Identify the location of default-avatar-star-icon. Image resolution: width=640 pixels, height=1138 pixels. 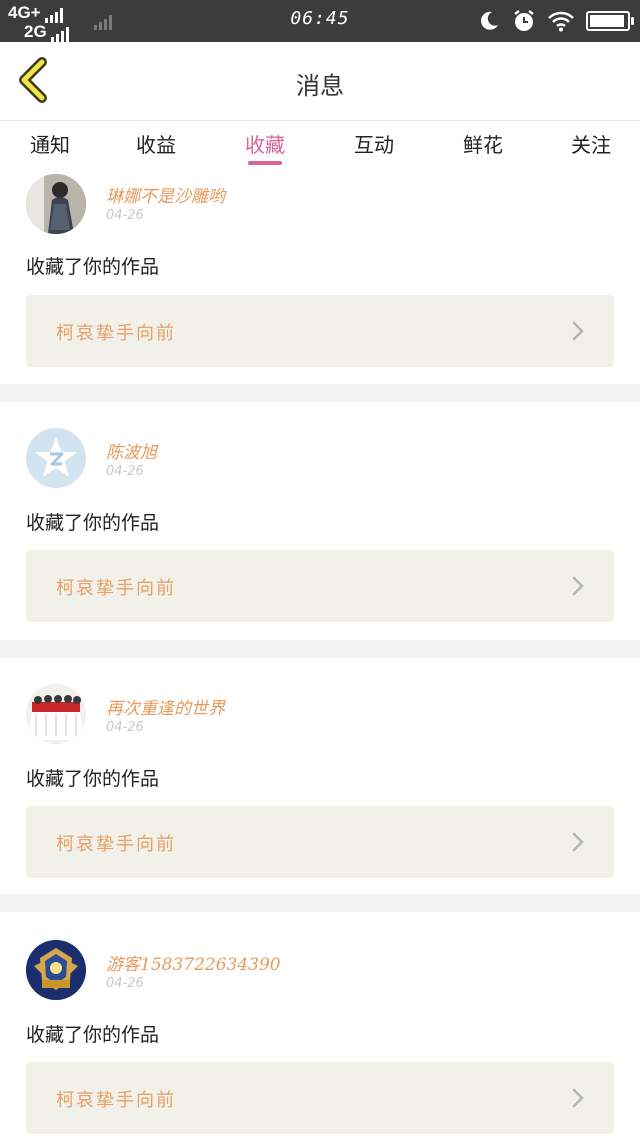
(56, 458).